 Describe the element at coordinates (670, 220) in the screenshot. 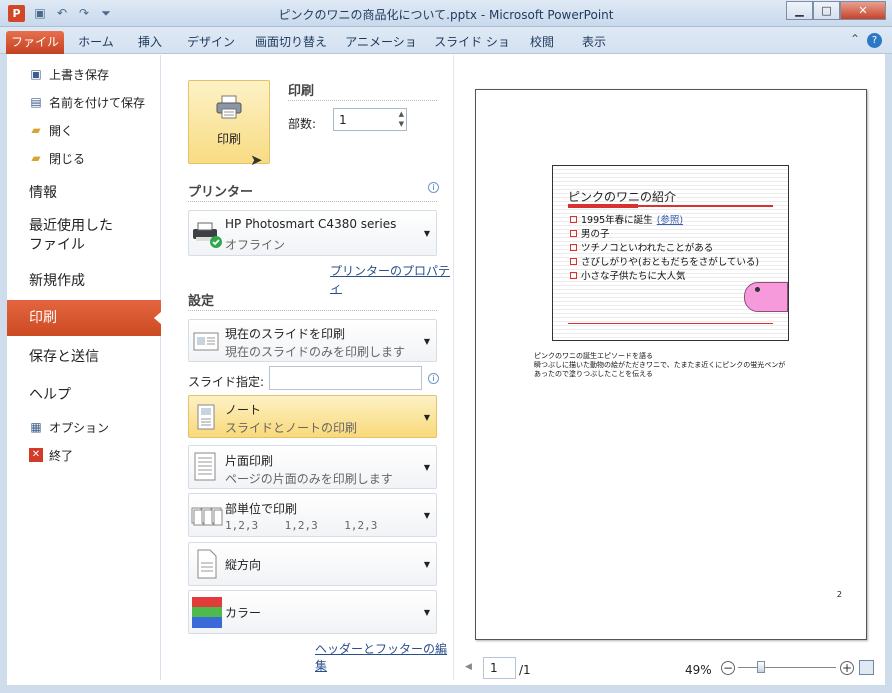

I see `bullet-link: (参照)` at that location.